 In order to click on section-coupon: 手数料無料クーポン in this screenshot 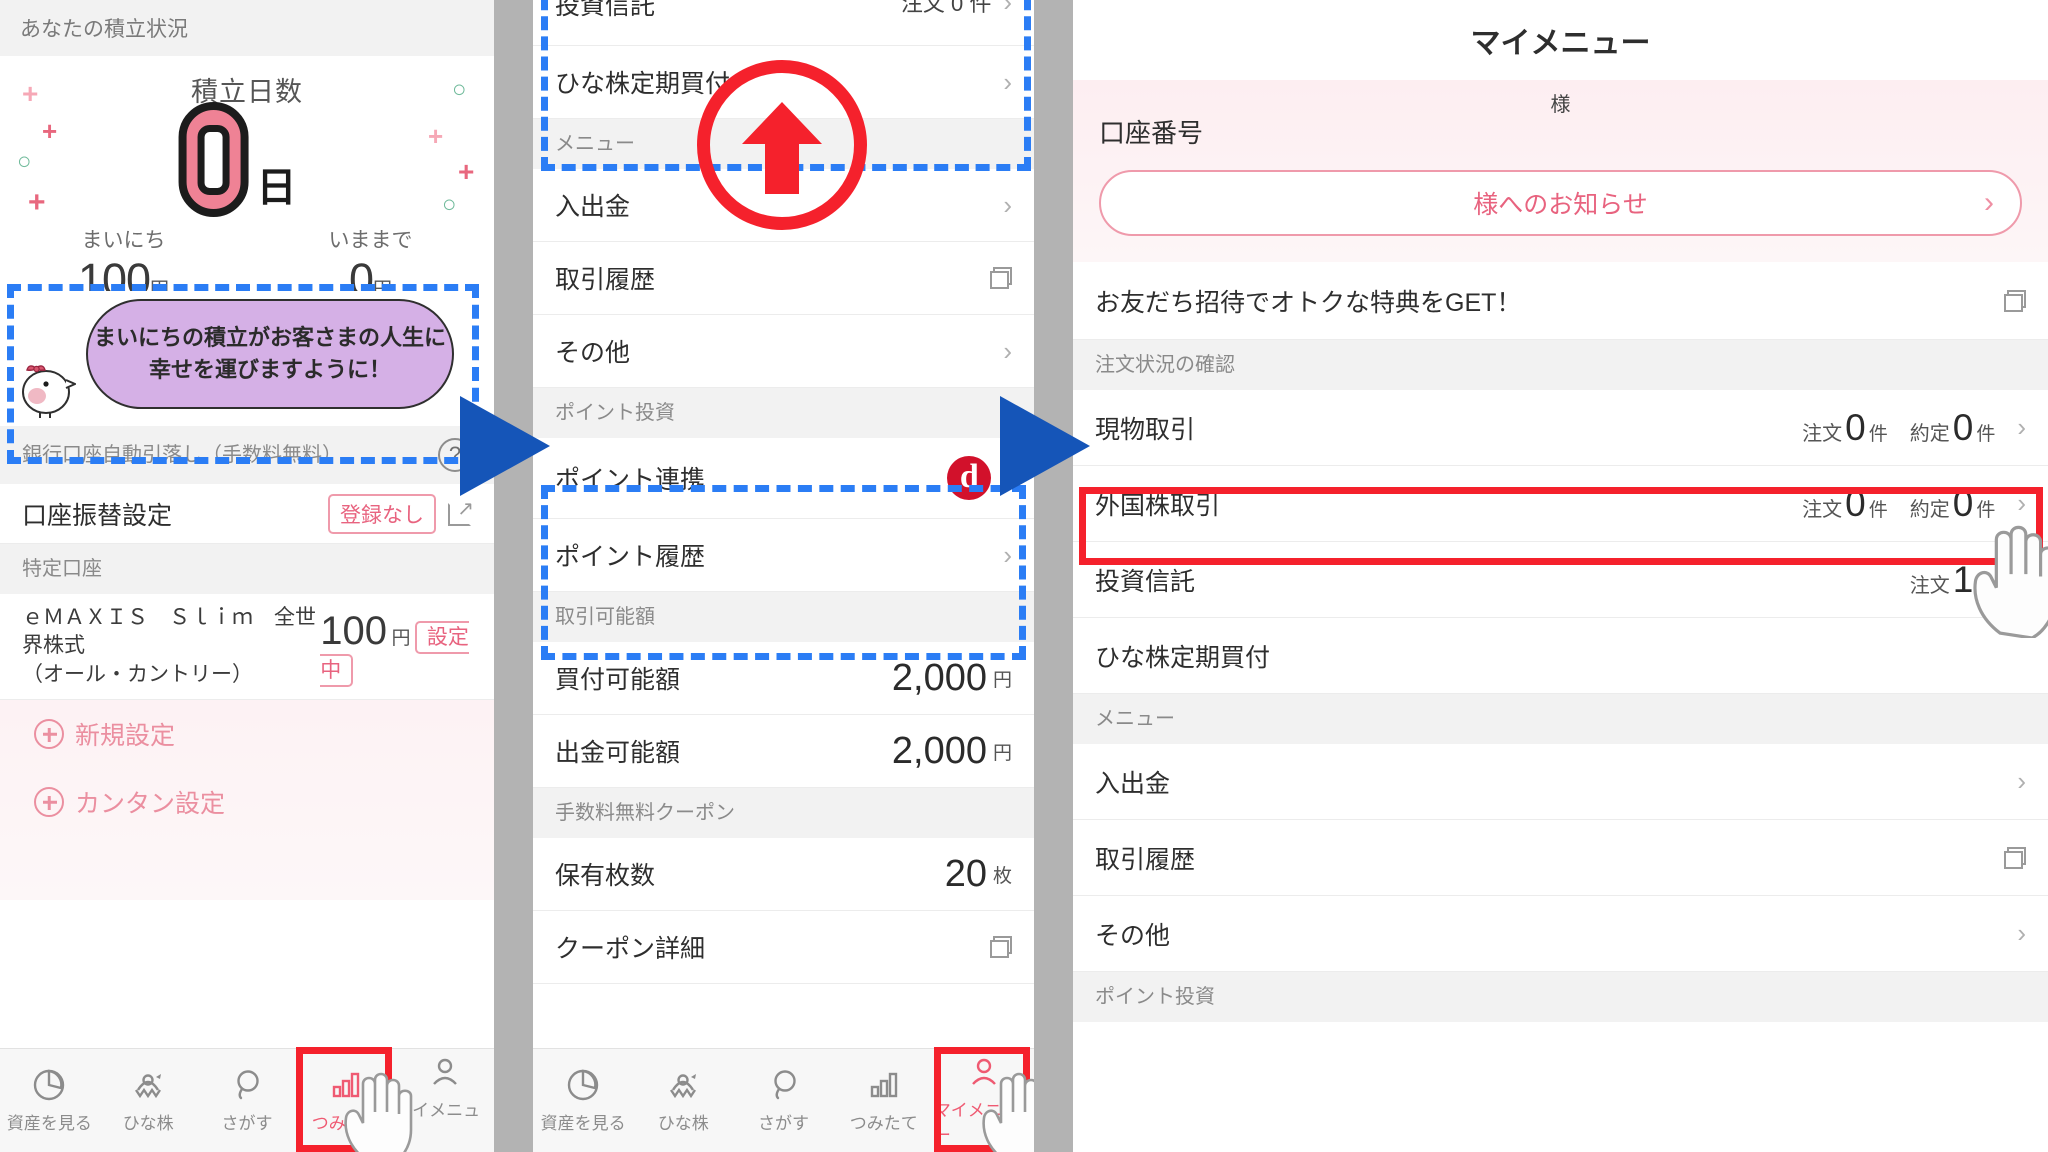, I will do `click(783, 813)`.